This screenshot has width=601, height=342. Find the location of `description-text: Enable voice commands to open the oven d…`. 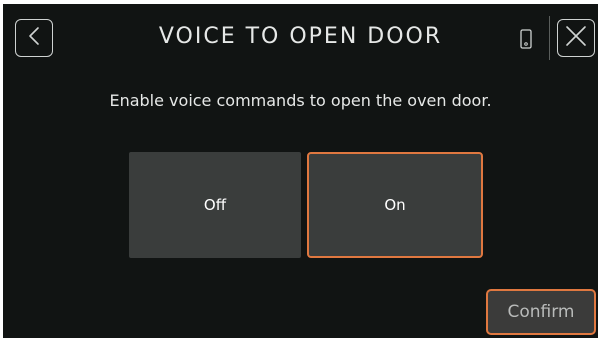

description-text: Enable voice commands to open the oven d… is located at coordinates (300, 100).